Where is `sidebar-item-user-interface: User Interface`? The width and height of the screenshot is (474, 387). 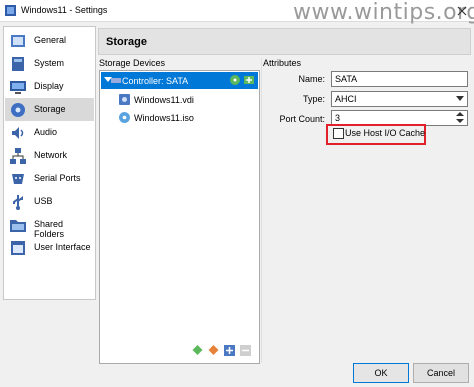
sidebar-item-user-interface: User Interface is located at coordinates (49, 247).